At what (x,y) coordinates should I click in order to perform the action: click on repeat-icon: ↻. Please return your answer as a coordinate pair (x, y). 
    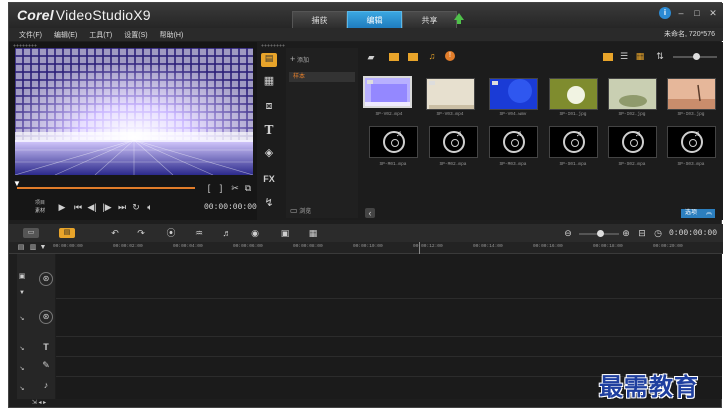
    Looking at the image, I should click on (136, 207).